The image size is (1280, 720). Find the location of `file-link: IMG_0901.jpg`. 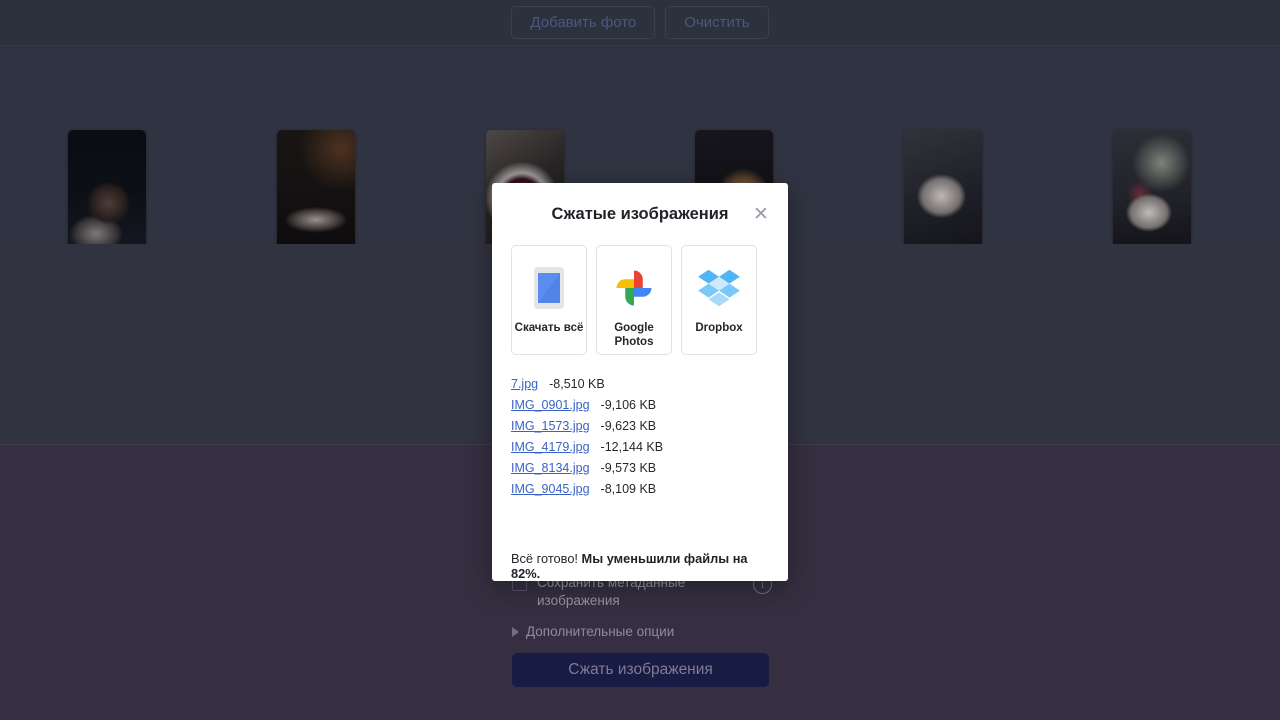

file-link: IMG_0901.jpg is located at coordinates (550, 405).